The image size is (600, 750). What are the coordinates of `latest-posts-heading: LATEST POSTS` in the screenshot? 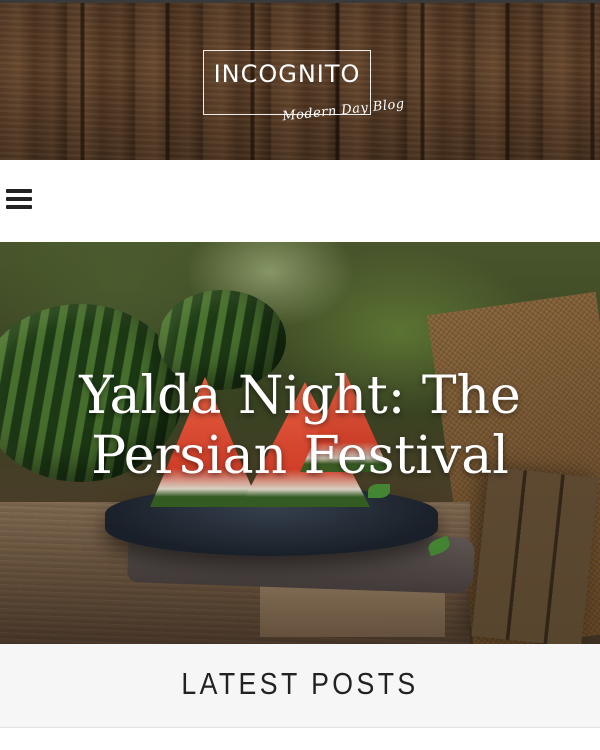 It's located at (300, 683).